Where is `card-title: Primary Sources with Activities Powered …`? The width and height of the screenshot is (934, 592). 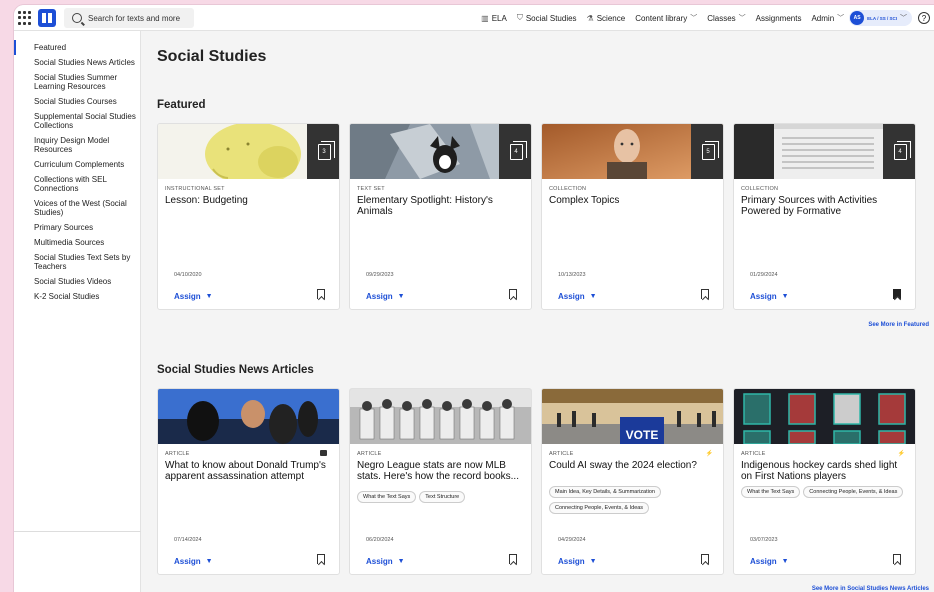 card-title: Primary Sources with Activities Powered … is located at coordinates (823, 206).